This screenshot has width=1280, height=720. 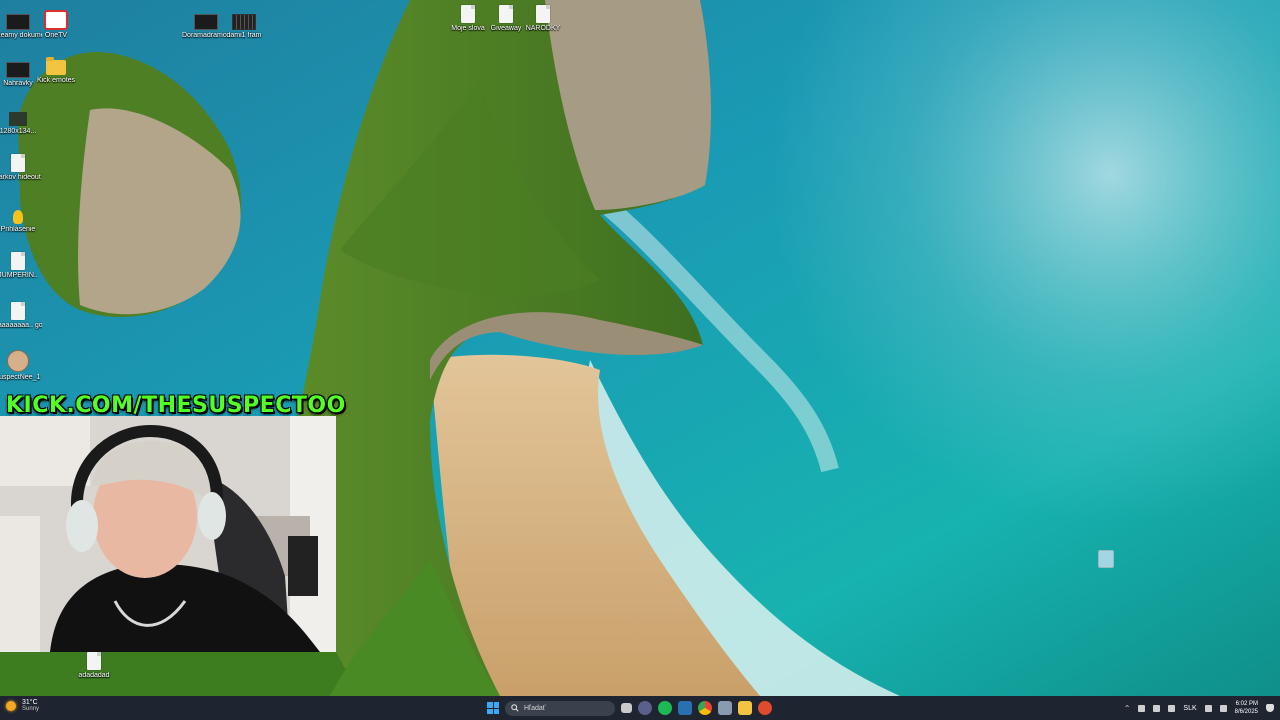 I want to click on system-tray: ⌃ SLK 6:02 PM 8/6/2025, so click(x=1199, y=708).